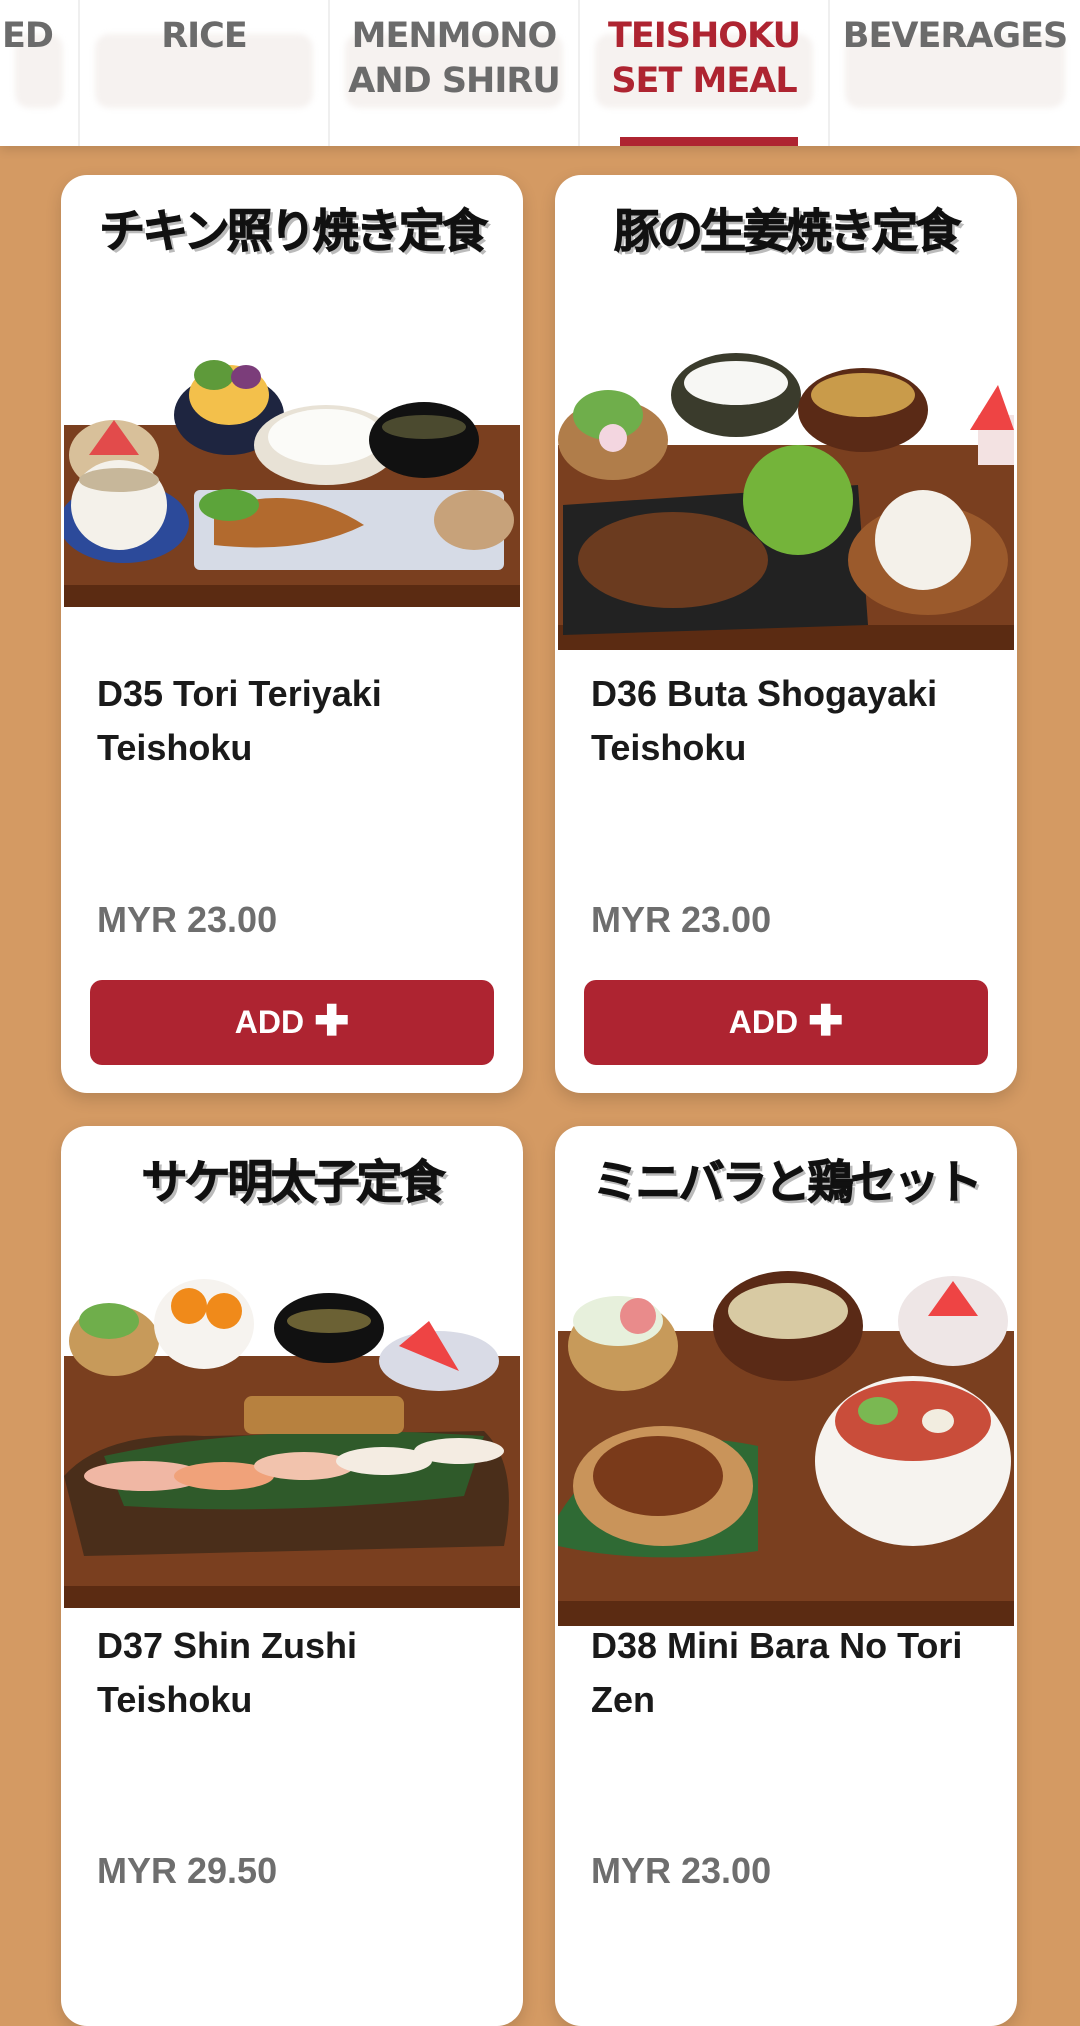  I want to click on active-tab-indicator, so click(709, 141).